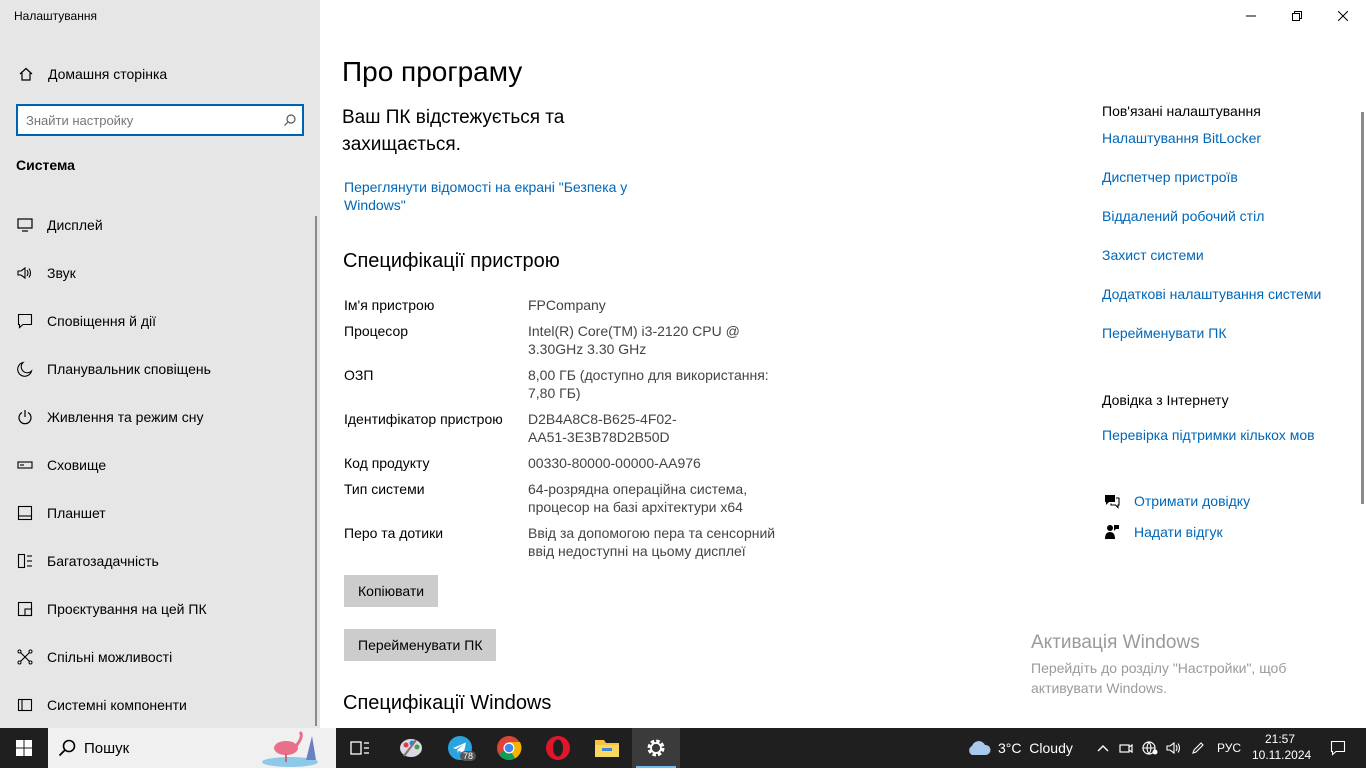 This screenshot has width=1366, height=772. Describe the element at coordinates (468, 756) in the screenshot. I see `telegram-badge: 78` at that location.